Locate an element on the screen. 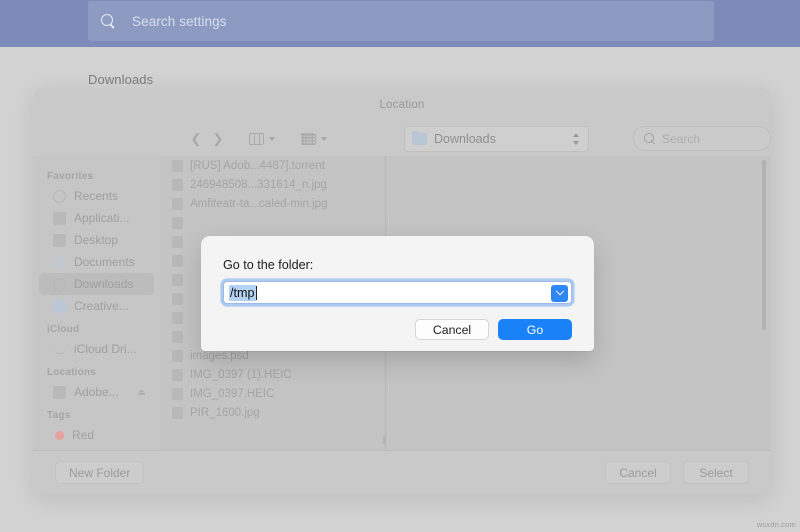 The image size is (800, 532). finder-search-placeholder: Search is located at coordinates (681, 138).